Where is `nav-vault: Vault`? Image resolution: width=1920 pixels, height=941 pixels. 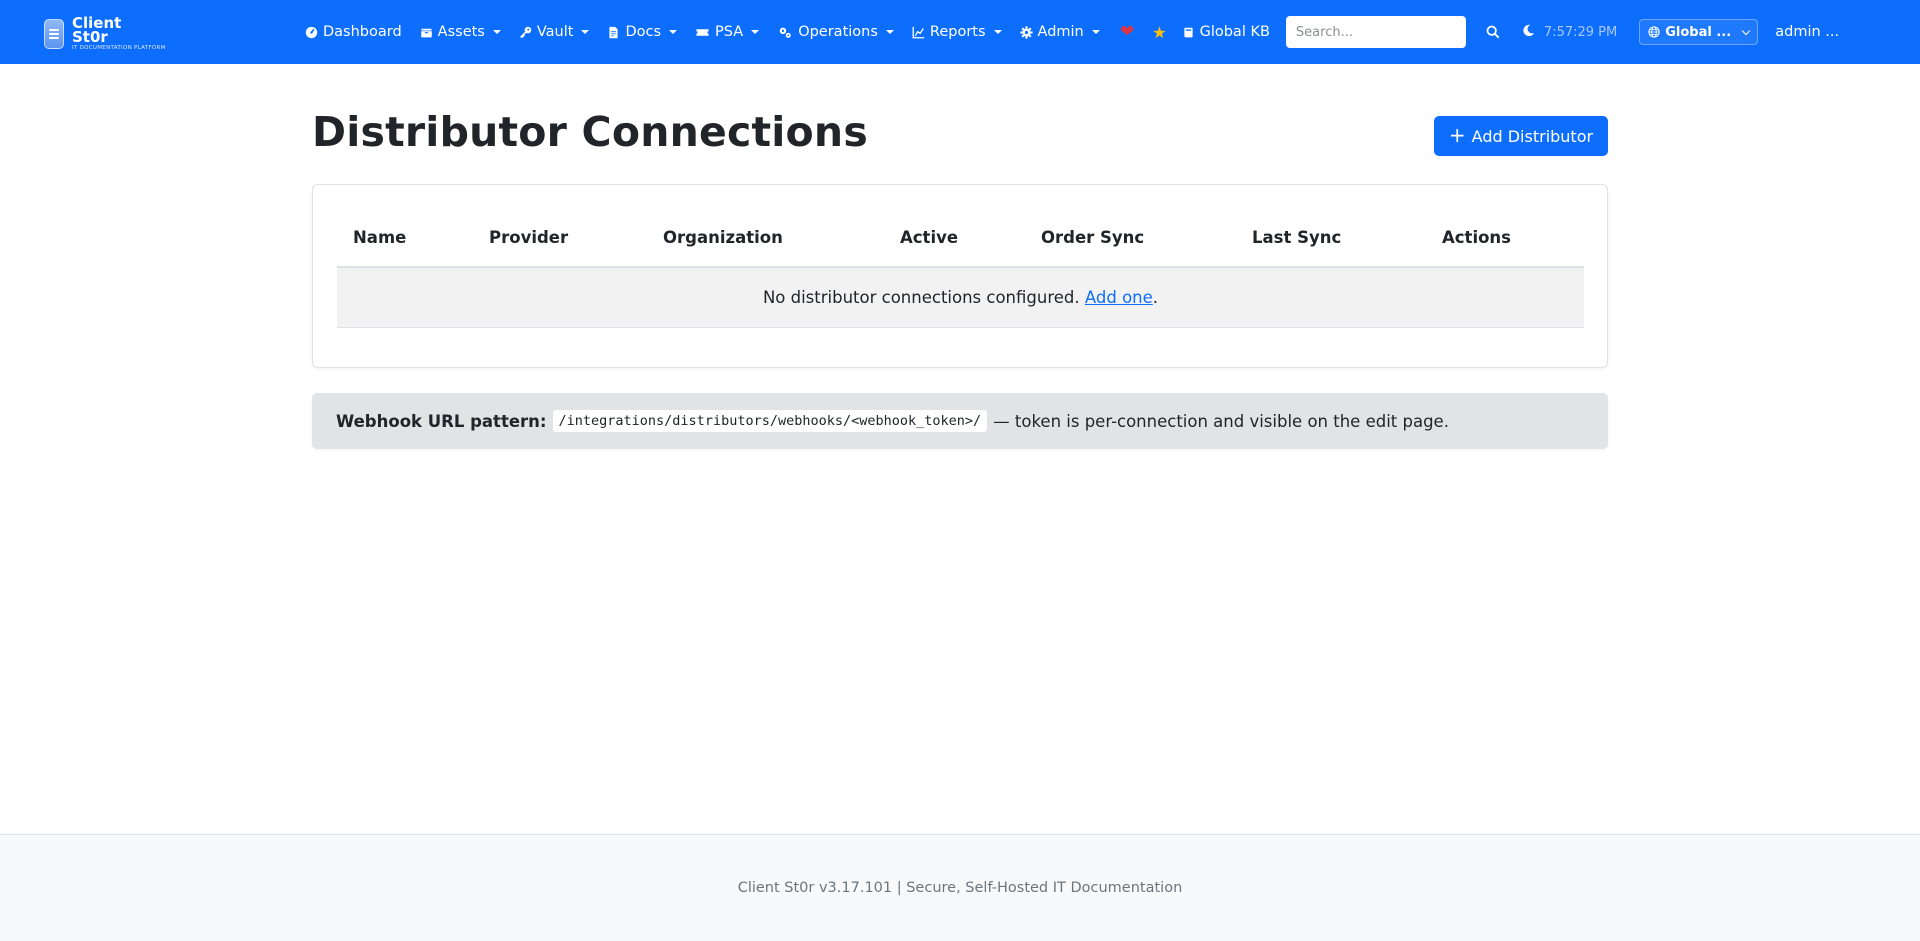 nav-vault: Vault is located at coordinates (554, 32).